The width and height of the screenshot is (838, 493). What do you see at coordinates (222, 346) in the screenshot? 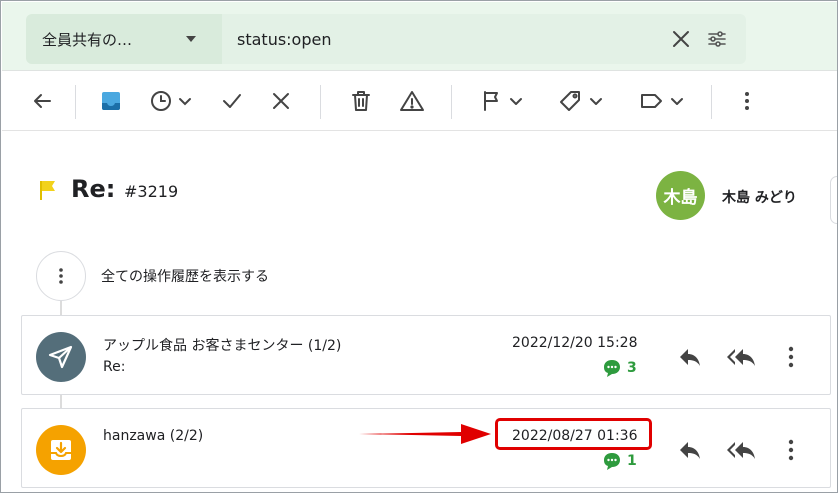
I see `message-sender: アップル食品 お客さまセンター (1/2)` at bounding box center [222, 346].